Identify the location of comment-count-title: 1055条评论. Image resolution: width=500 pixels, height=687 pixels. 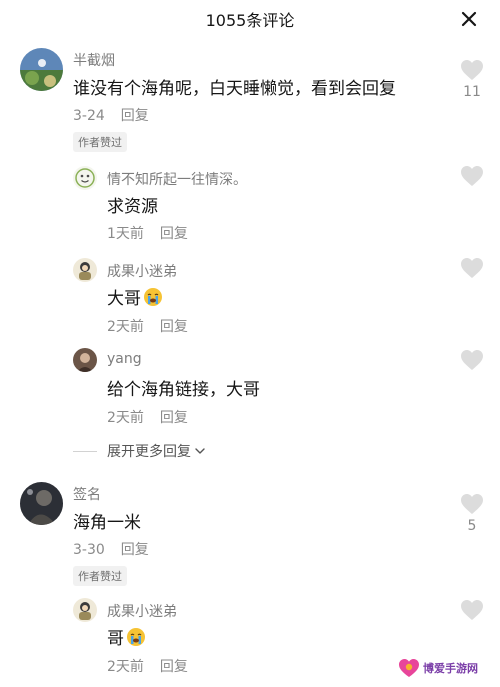
(250, 20).